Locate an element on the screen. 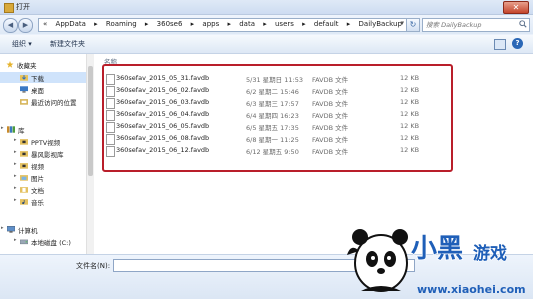 Image resolution: width=533 pixels, height=299 pixels. library-icon is located at coordinates (11, 129).